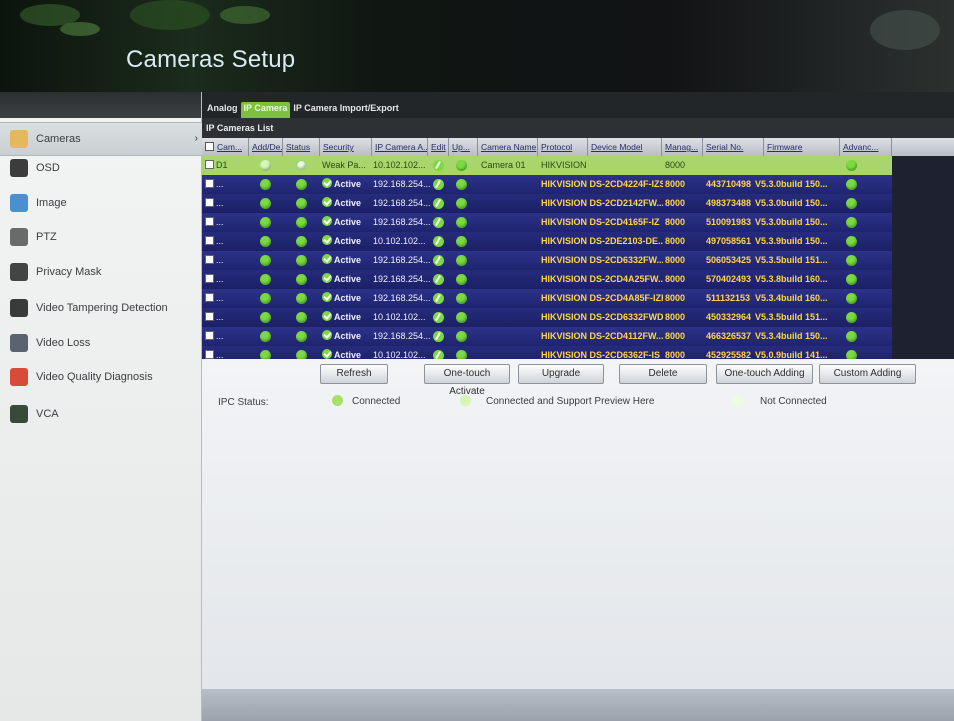  What do you see at coordinates (346, 147) in the screenshot?
I see `column-header: Security` at bounding box center [346, 147].